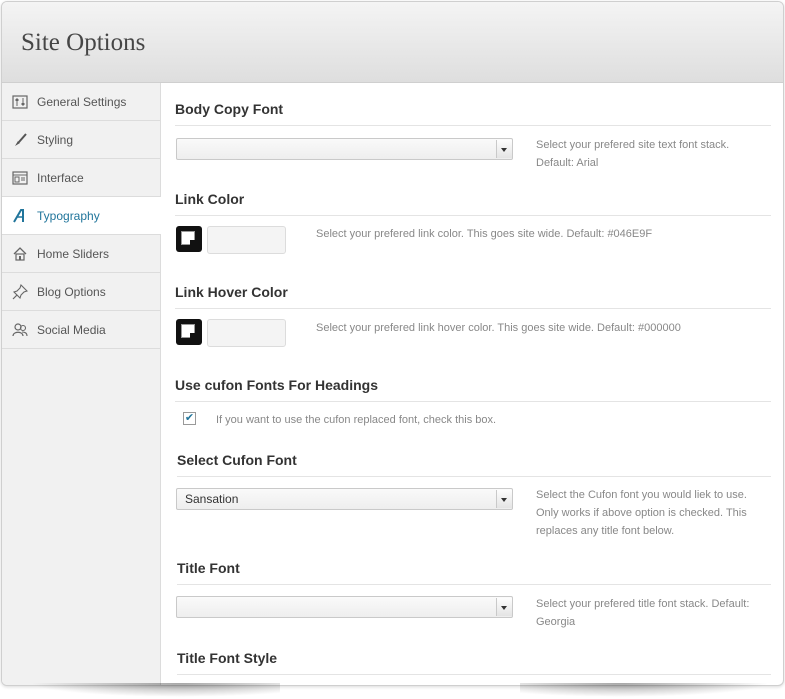 The width and height of the screenshot is (785, 699). What do you see at coordinates (246, 333) in the screenshot?
I see `link-hover-color-input` at bounding box center [246, 333].